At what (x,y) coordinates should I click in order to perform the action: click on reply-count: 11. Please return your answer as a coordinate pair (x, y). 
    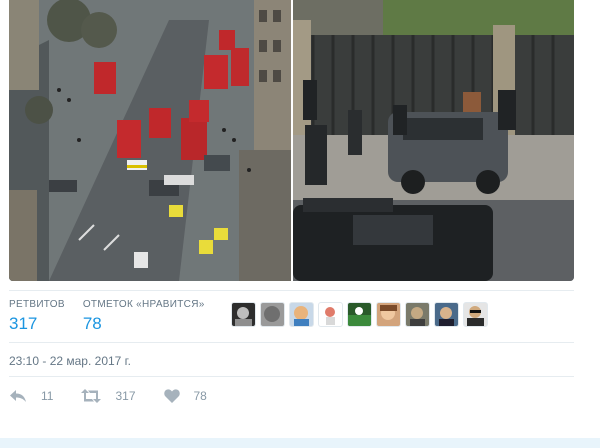
    Looking at the image, I should click on (47, 396).